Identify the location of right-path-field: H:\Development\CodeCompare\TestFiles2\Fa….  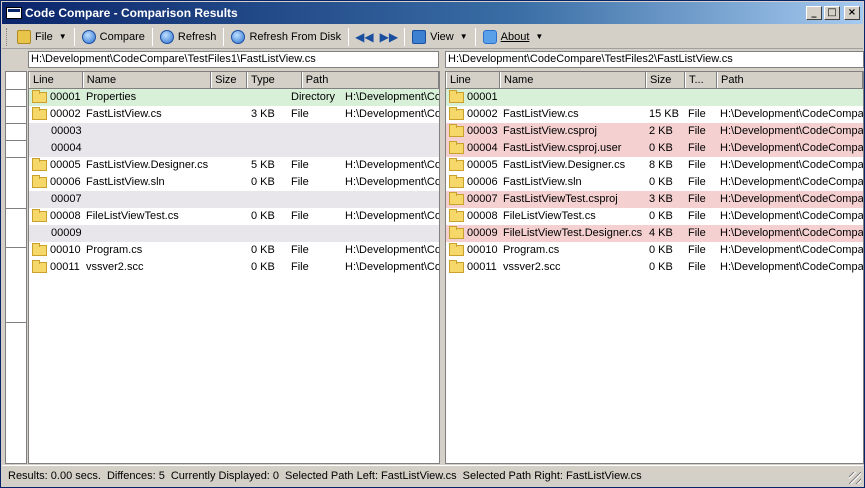
(654, 59).